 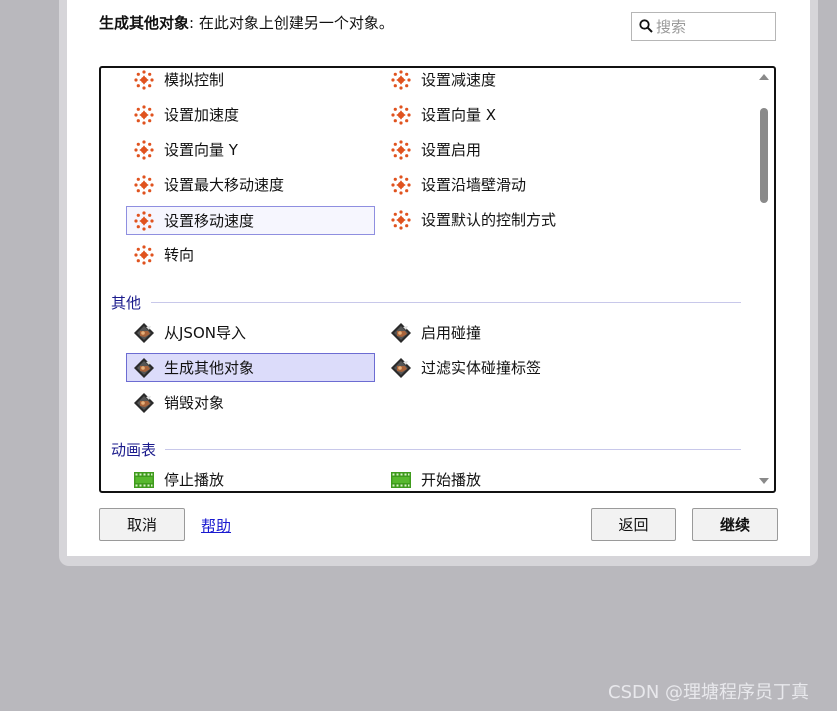 I want to click on dialog-header: 生成其他对象: 在此对象上创建另一个对象。, so click(x=246, y=22).